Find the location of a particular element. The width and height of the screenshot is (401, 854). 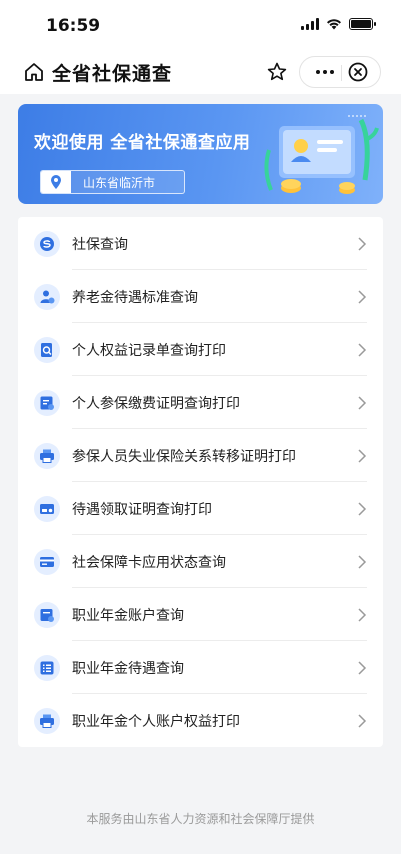

menu-item-annuity-rights-print: 职业年金个人账户权益打印 is located at coordinates (200, 720).